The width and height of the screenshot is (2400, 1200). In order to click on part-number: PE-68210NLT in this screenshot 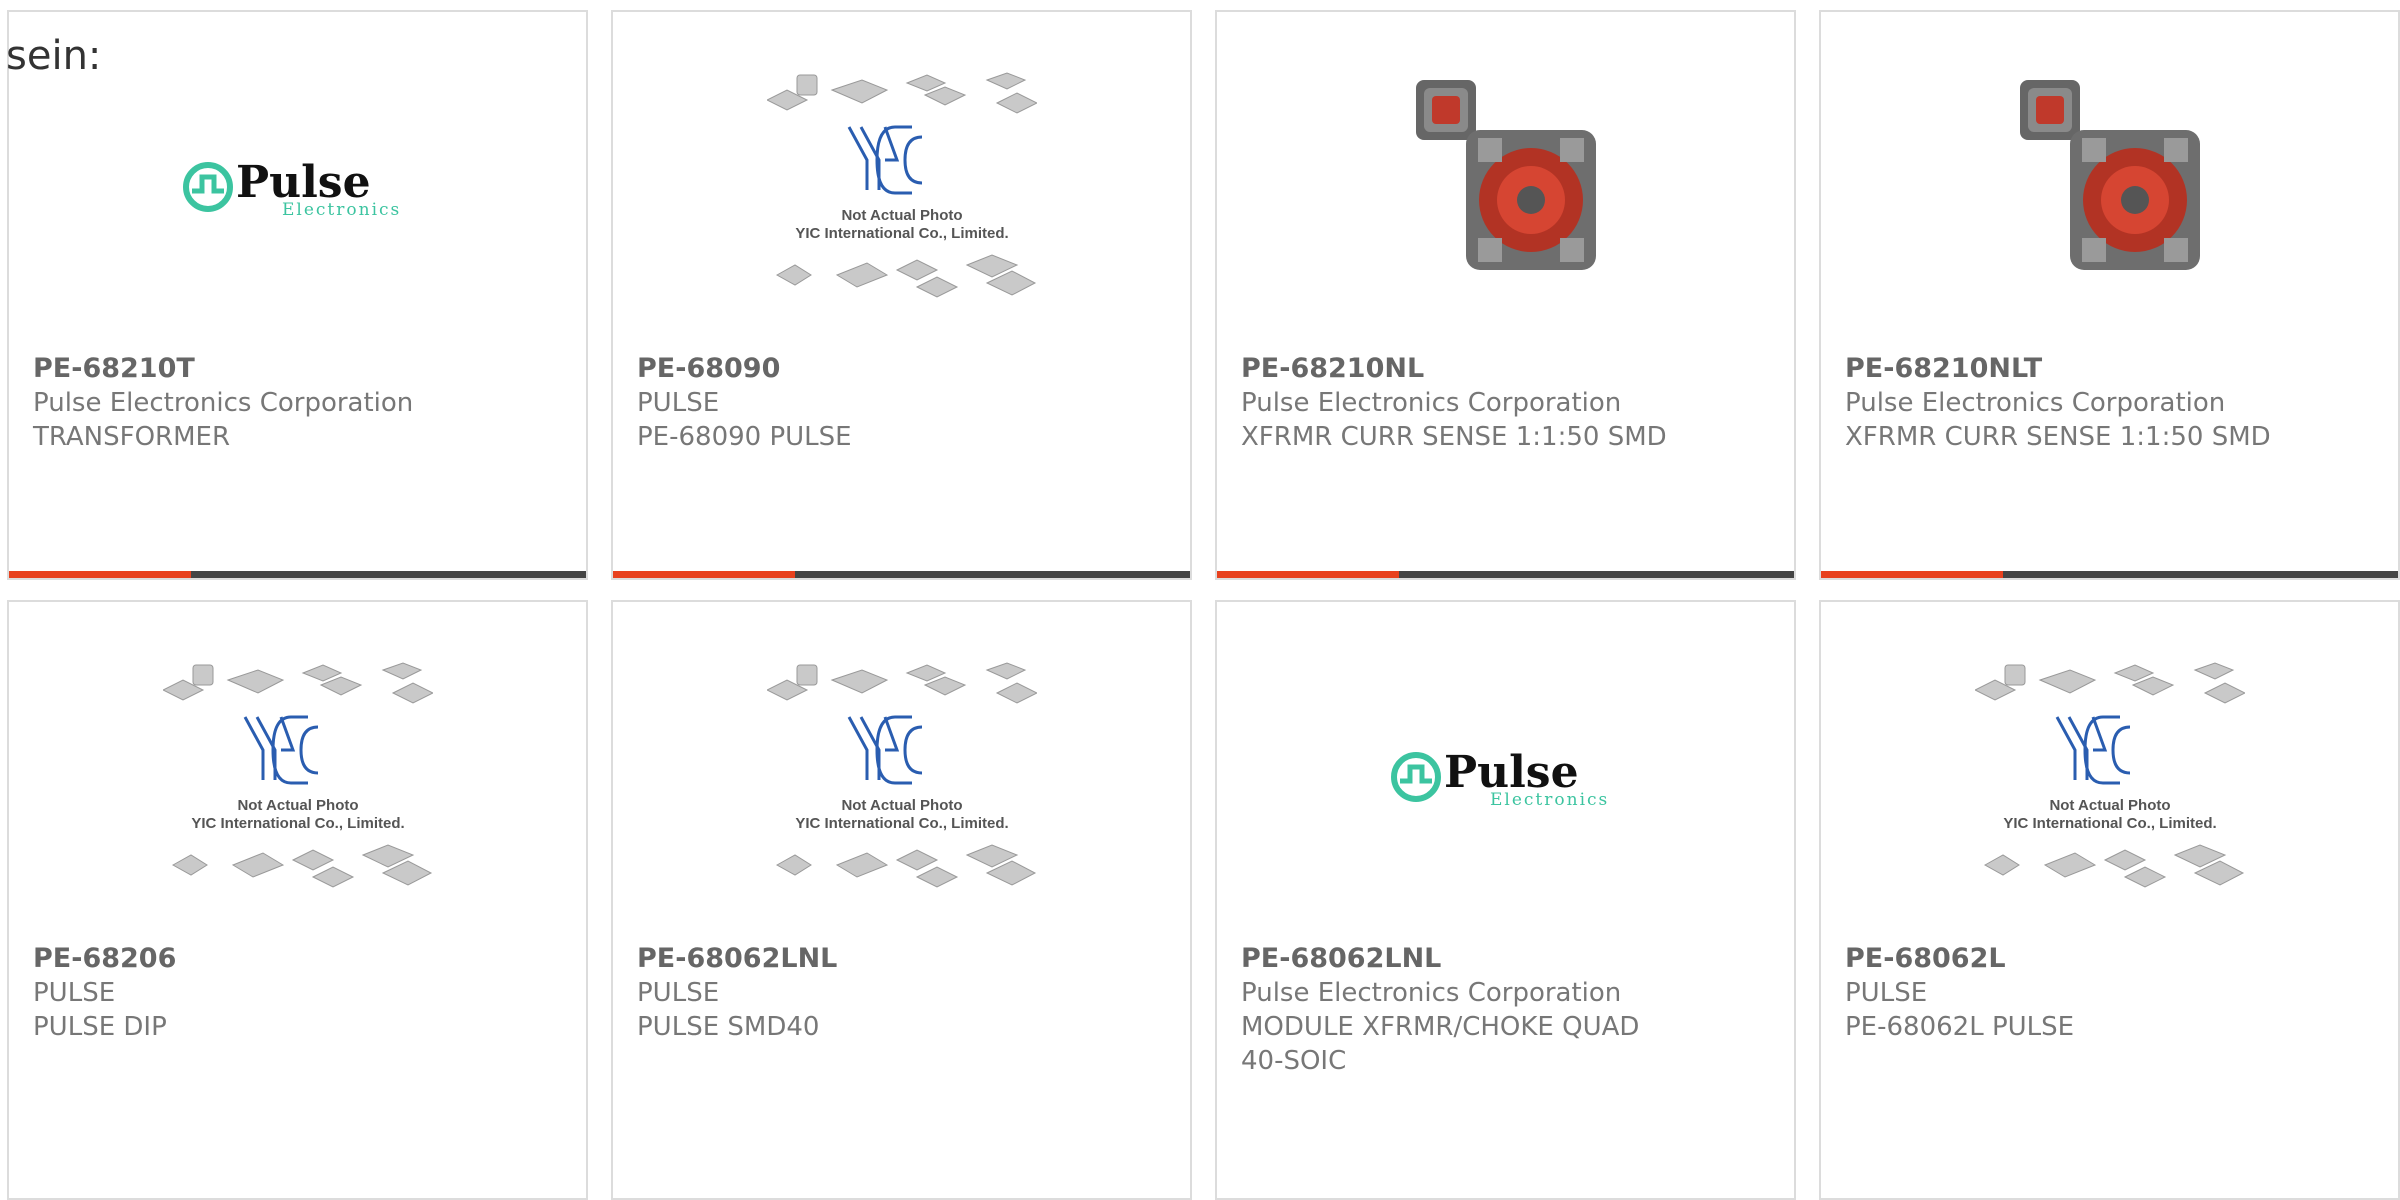, I will do `click(2111, 369)`.